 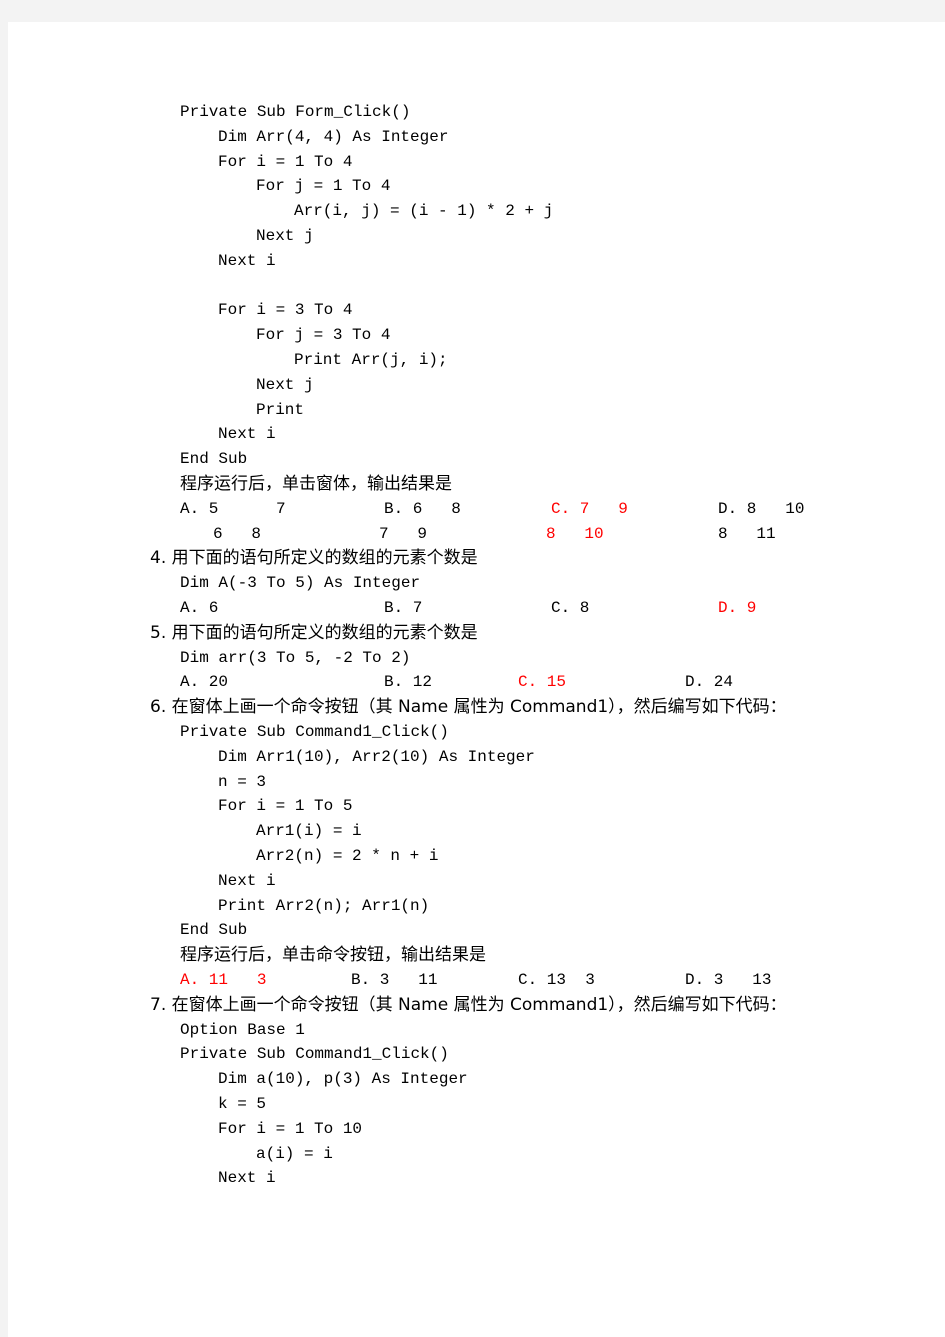 I want to click on answer-option: A. 5 7, so click(x=233, y=508).